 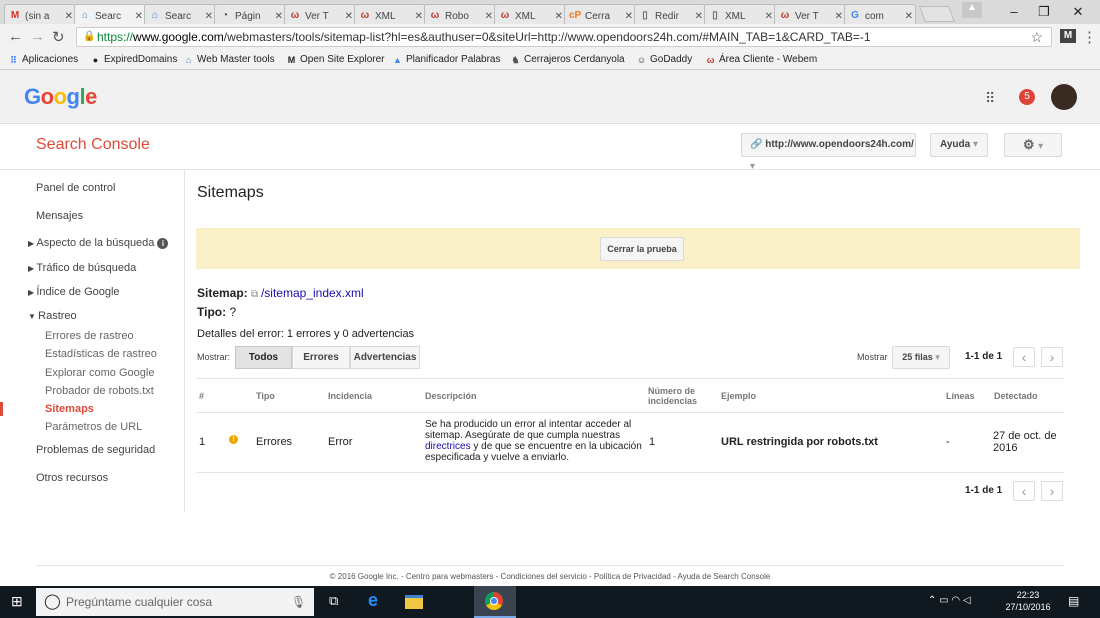 I want to click on sidebar-item-sitemaps: Sitemaps, so click(x=69, y=409).